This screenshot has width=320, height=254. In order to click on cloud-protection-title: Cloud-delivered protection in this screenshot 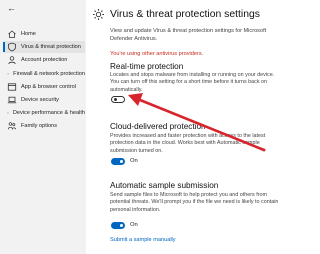, I will do `click(158, 126)`.